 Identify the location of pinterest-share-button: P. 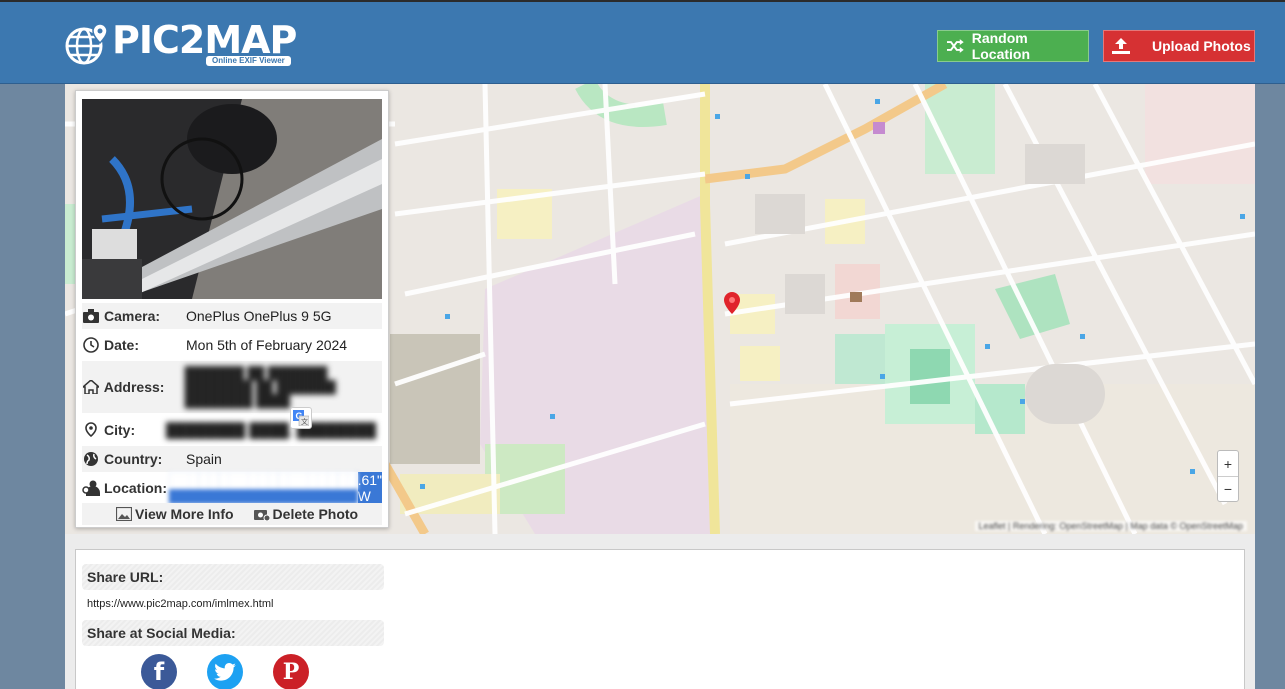
(291, 671).